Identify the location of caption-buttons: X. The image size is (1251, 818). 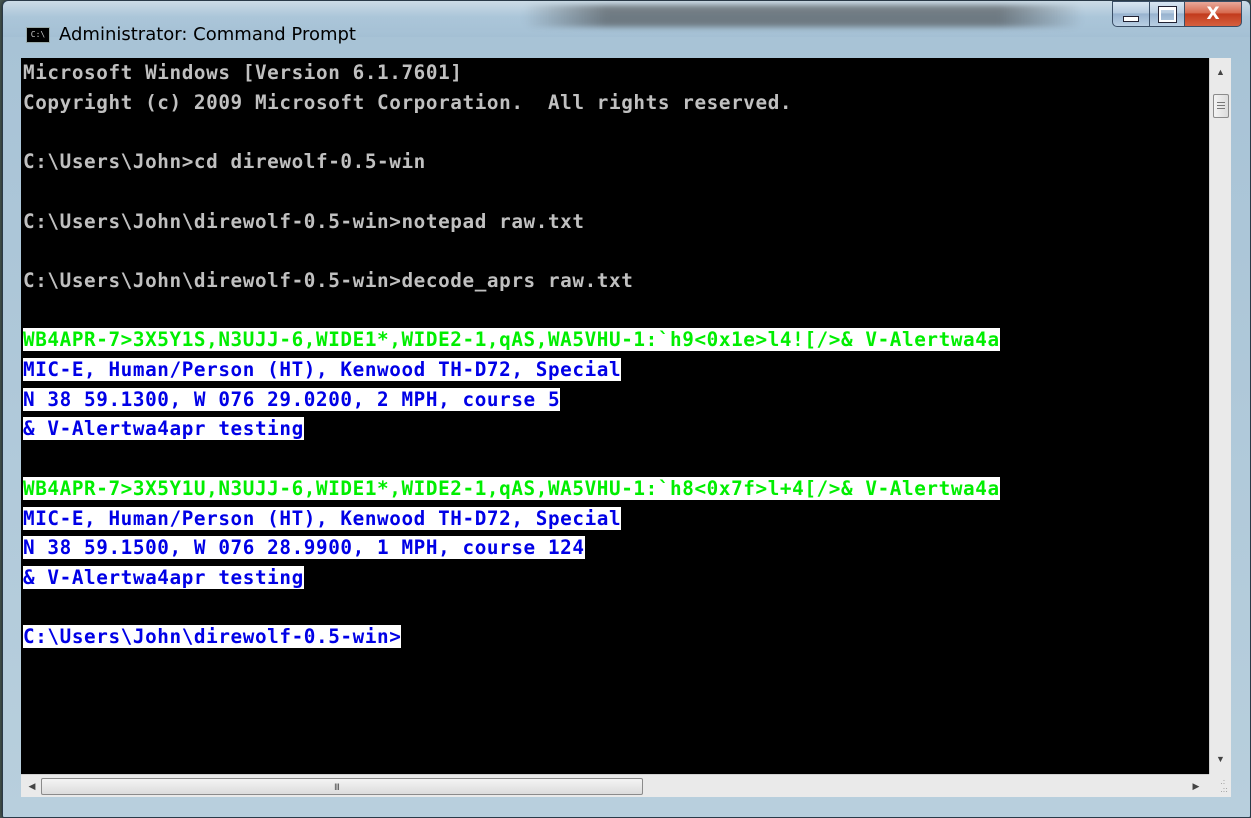
(1177, 14).